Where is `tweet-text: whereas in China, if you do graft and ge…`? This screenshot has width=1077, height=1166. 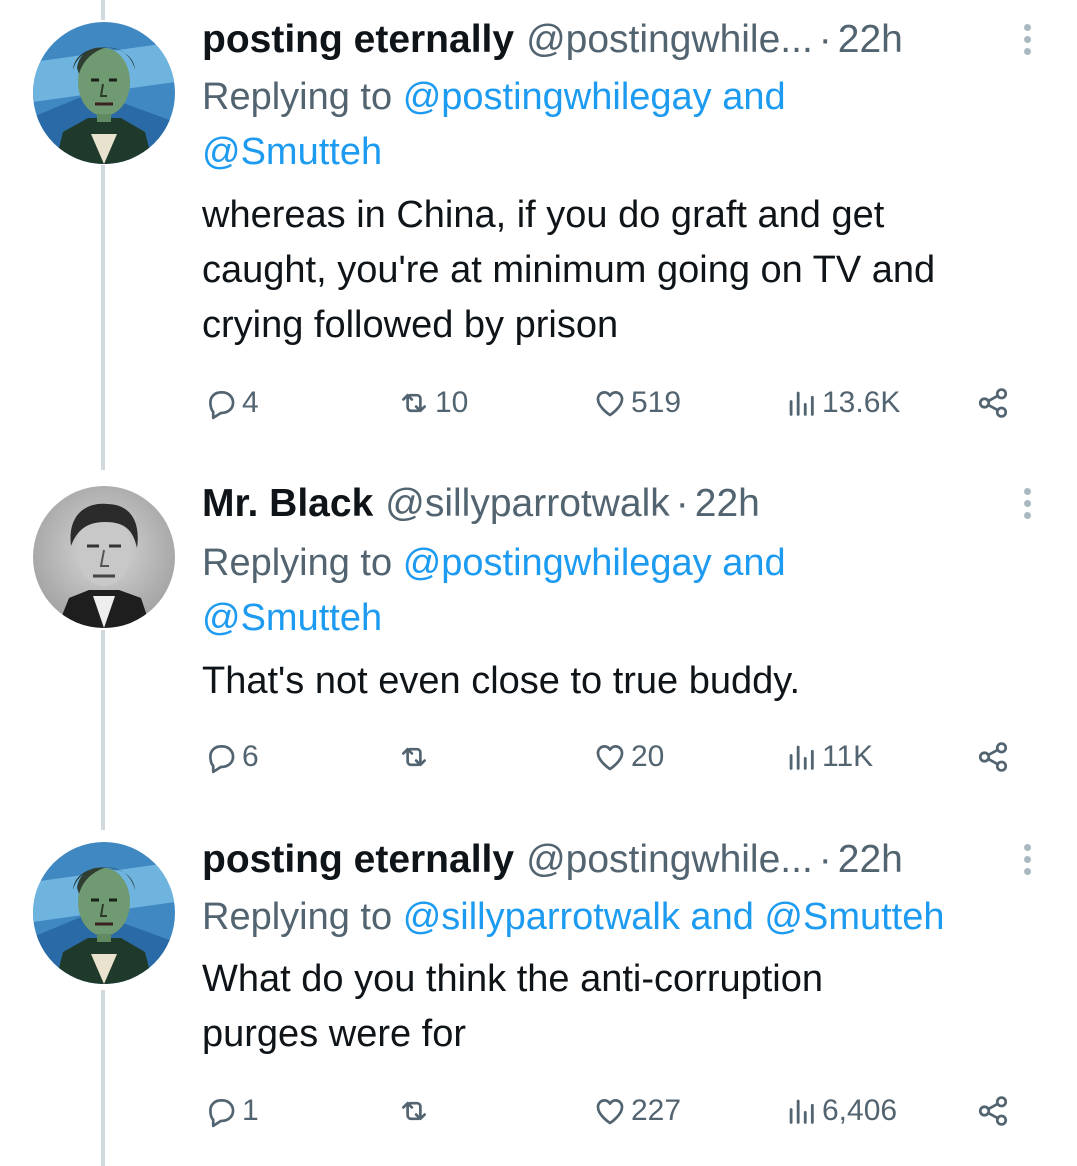 tweet-text: whereas in China, if you do graft and ge… is located at coordinates (568, 270).